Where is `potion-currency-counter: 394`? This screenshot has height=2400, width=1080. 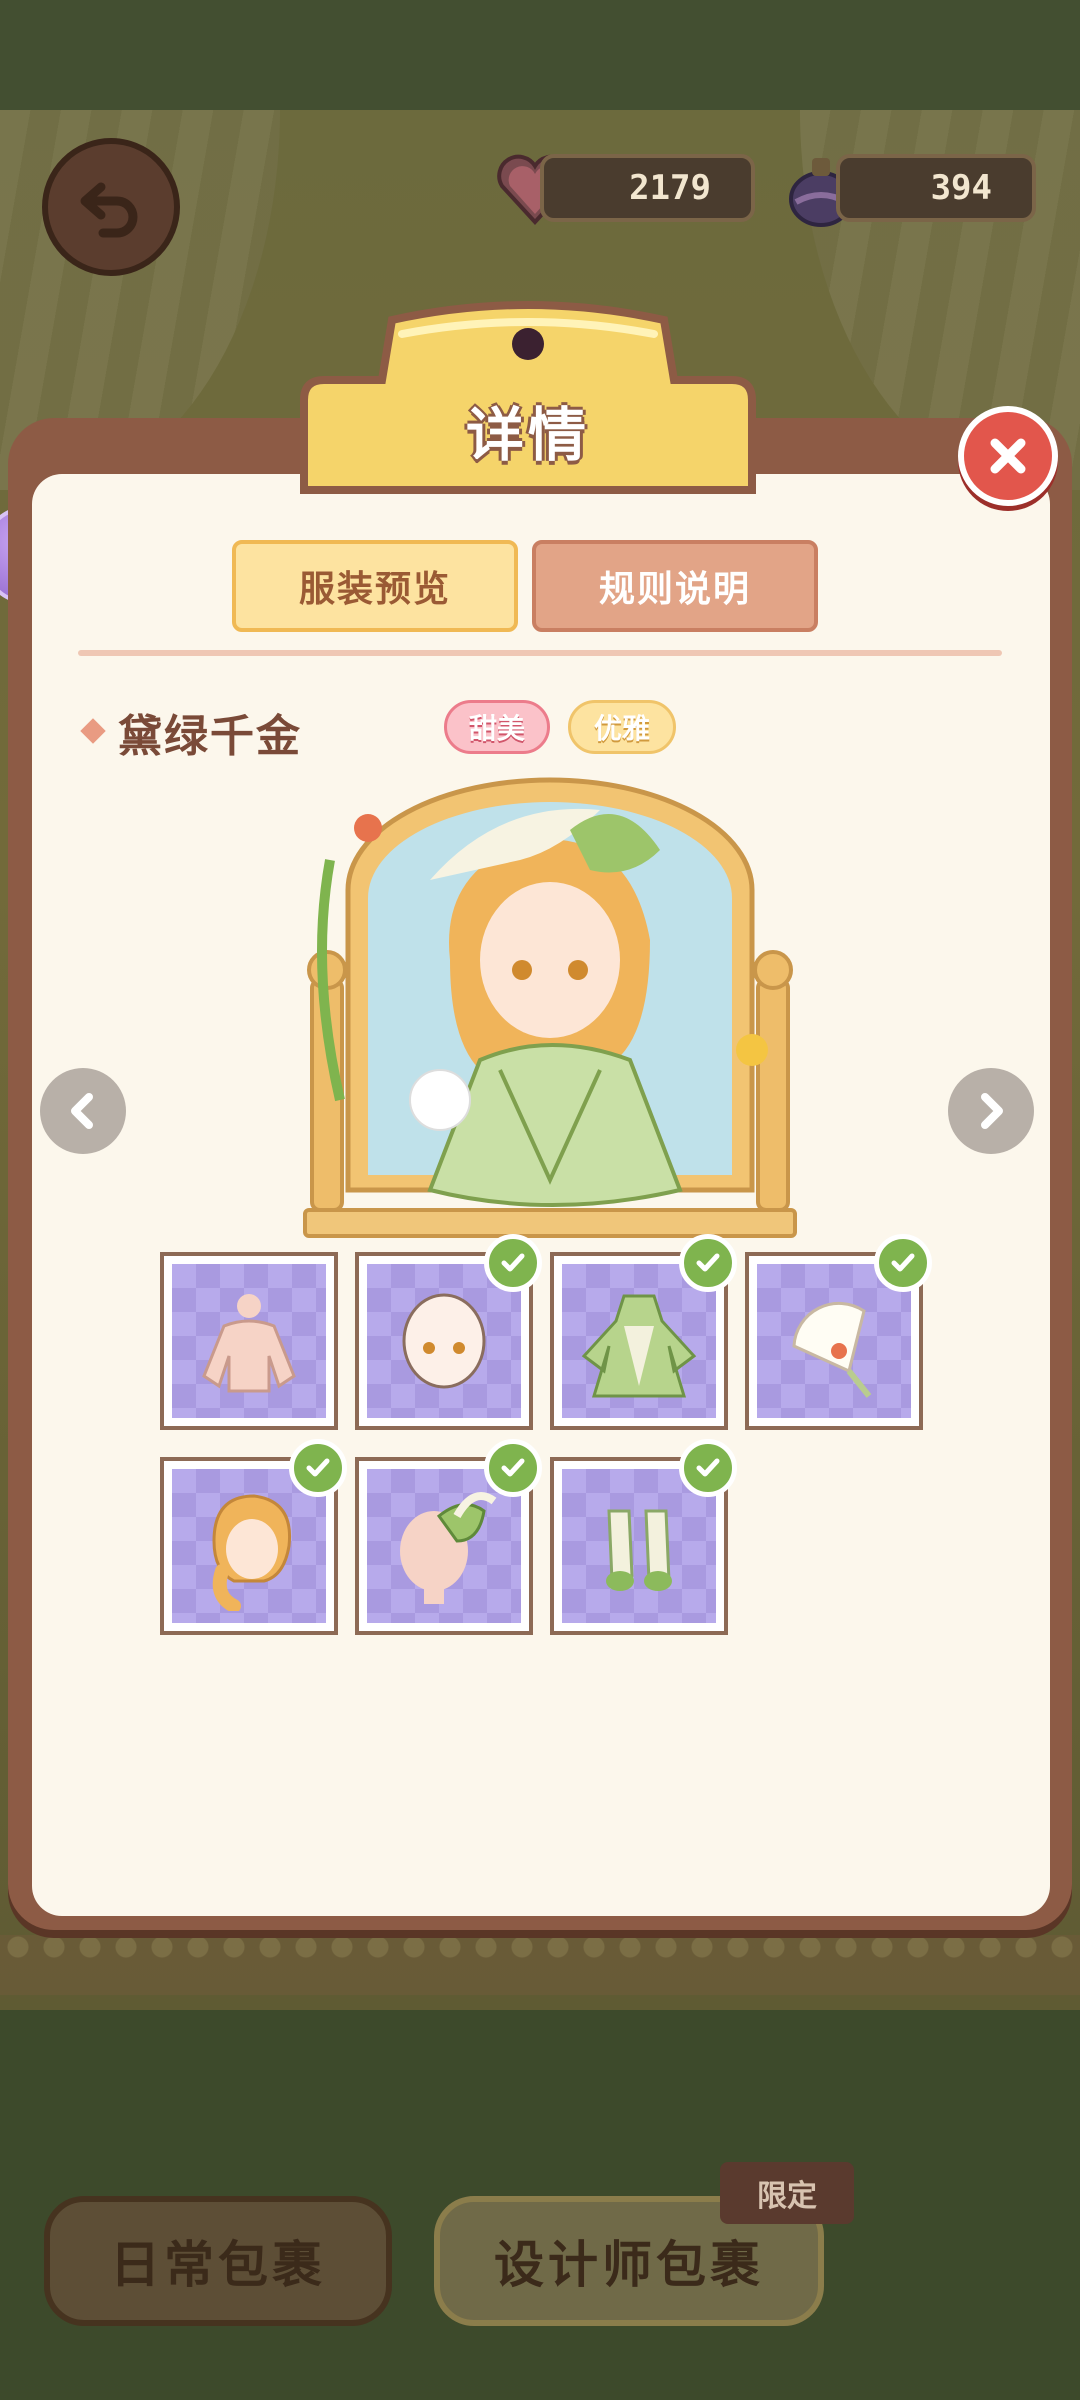
potion-currency-counter: 394 is located at coordinates (936, 188).